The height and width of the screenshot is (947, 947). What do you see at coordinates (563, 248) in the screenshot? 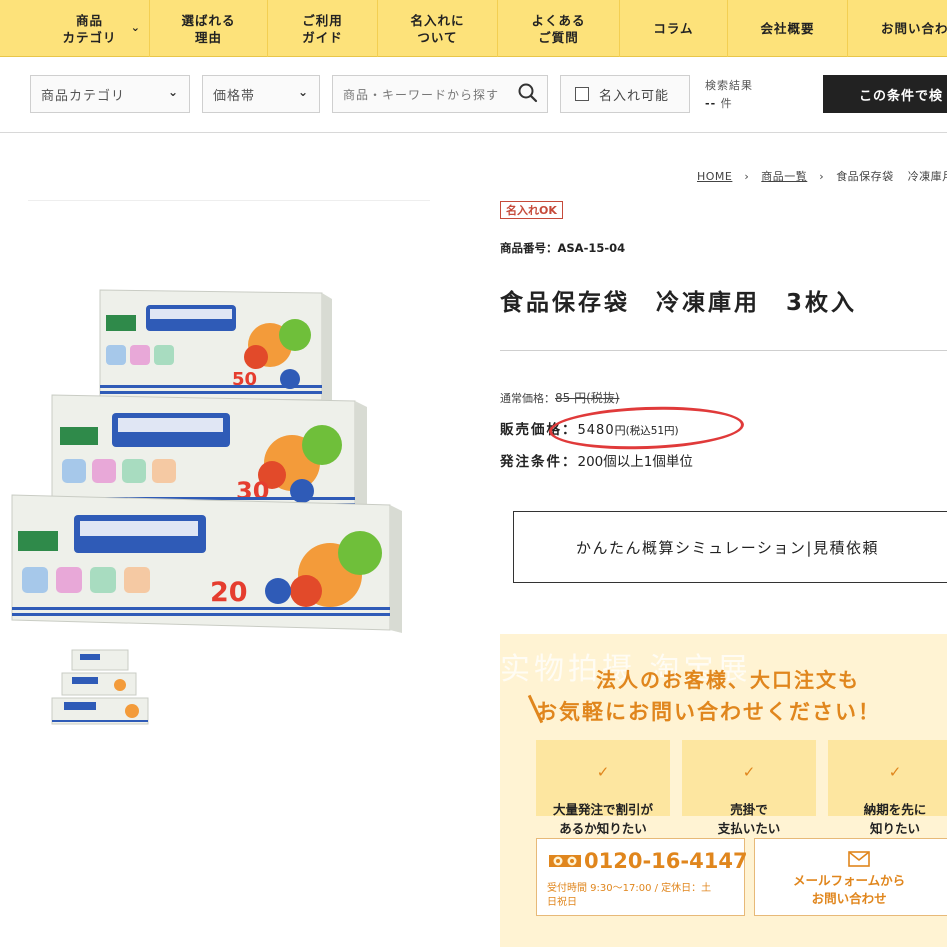
I see `product-sku: 商品番号：ASA-15-04` at bounding box center [563, 248].